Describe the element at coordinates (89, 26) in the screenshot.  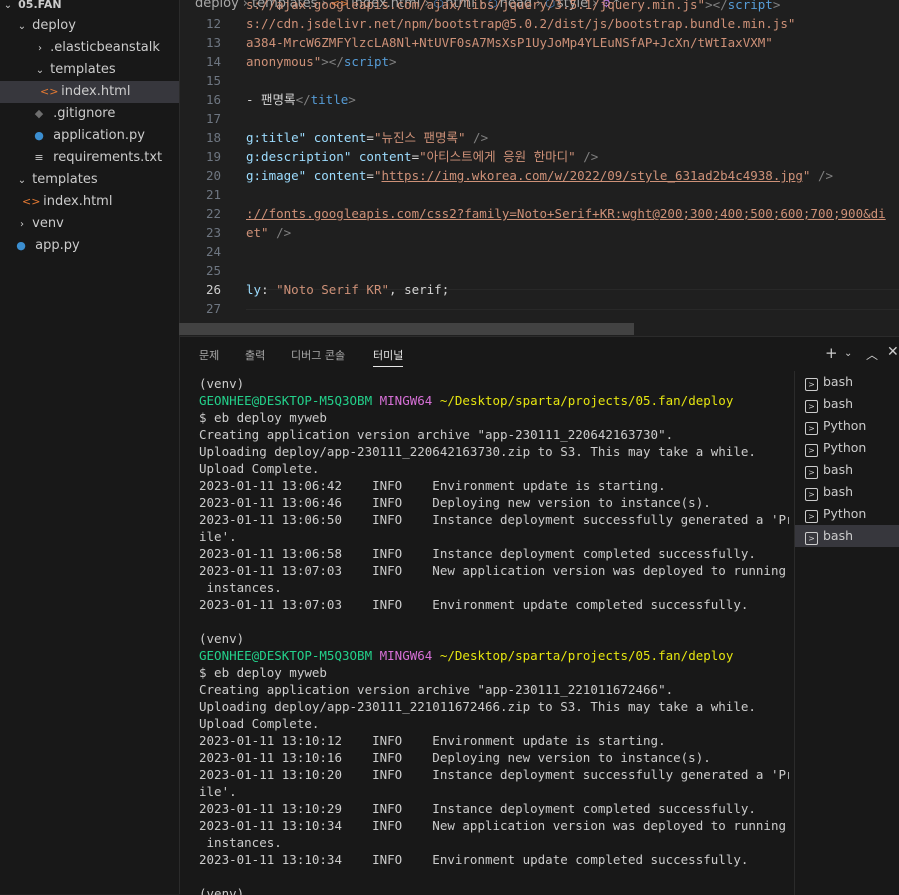
I see `tree-folder-deploy: ⌄ deploy` at that location.